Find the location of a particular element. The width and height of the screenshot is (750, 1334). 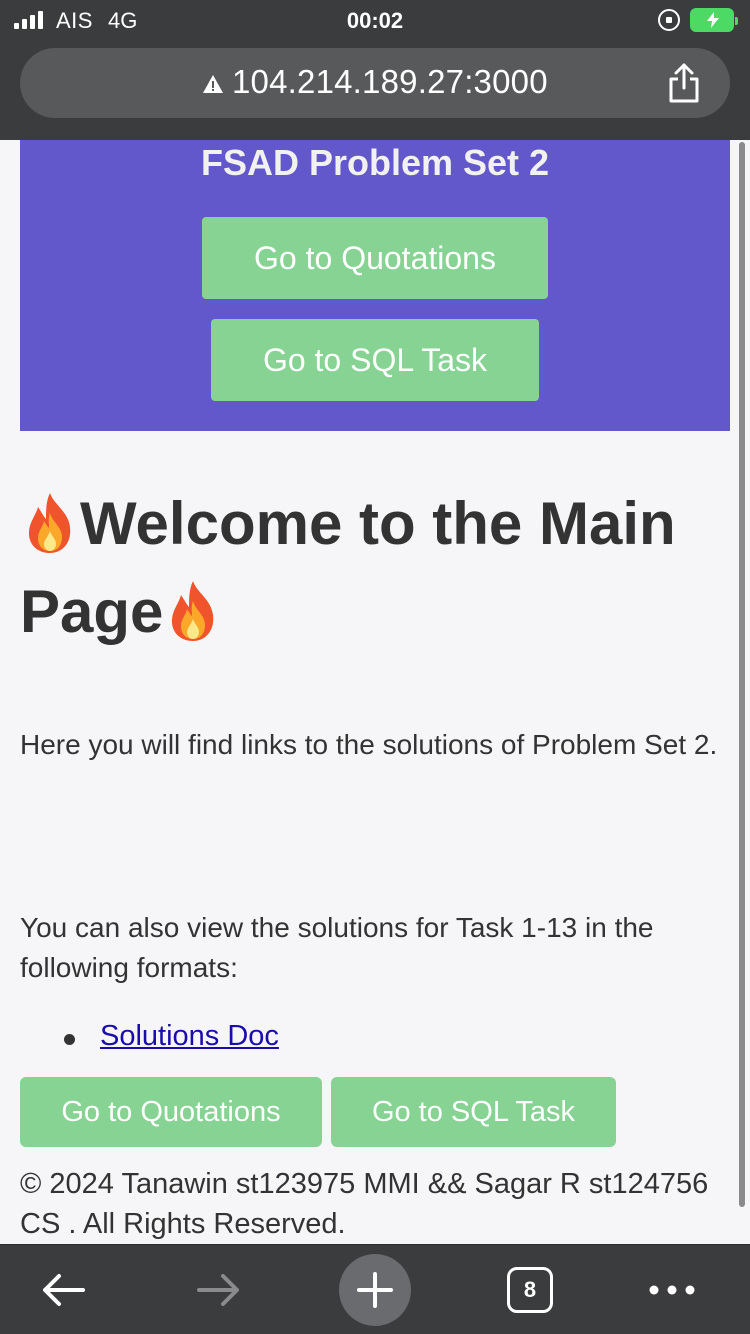

page-title-line2: Page is located at coordinates (92, 611).